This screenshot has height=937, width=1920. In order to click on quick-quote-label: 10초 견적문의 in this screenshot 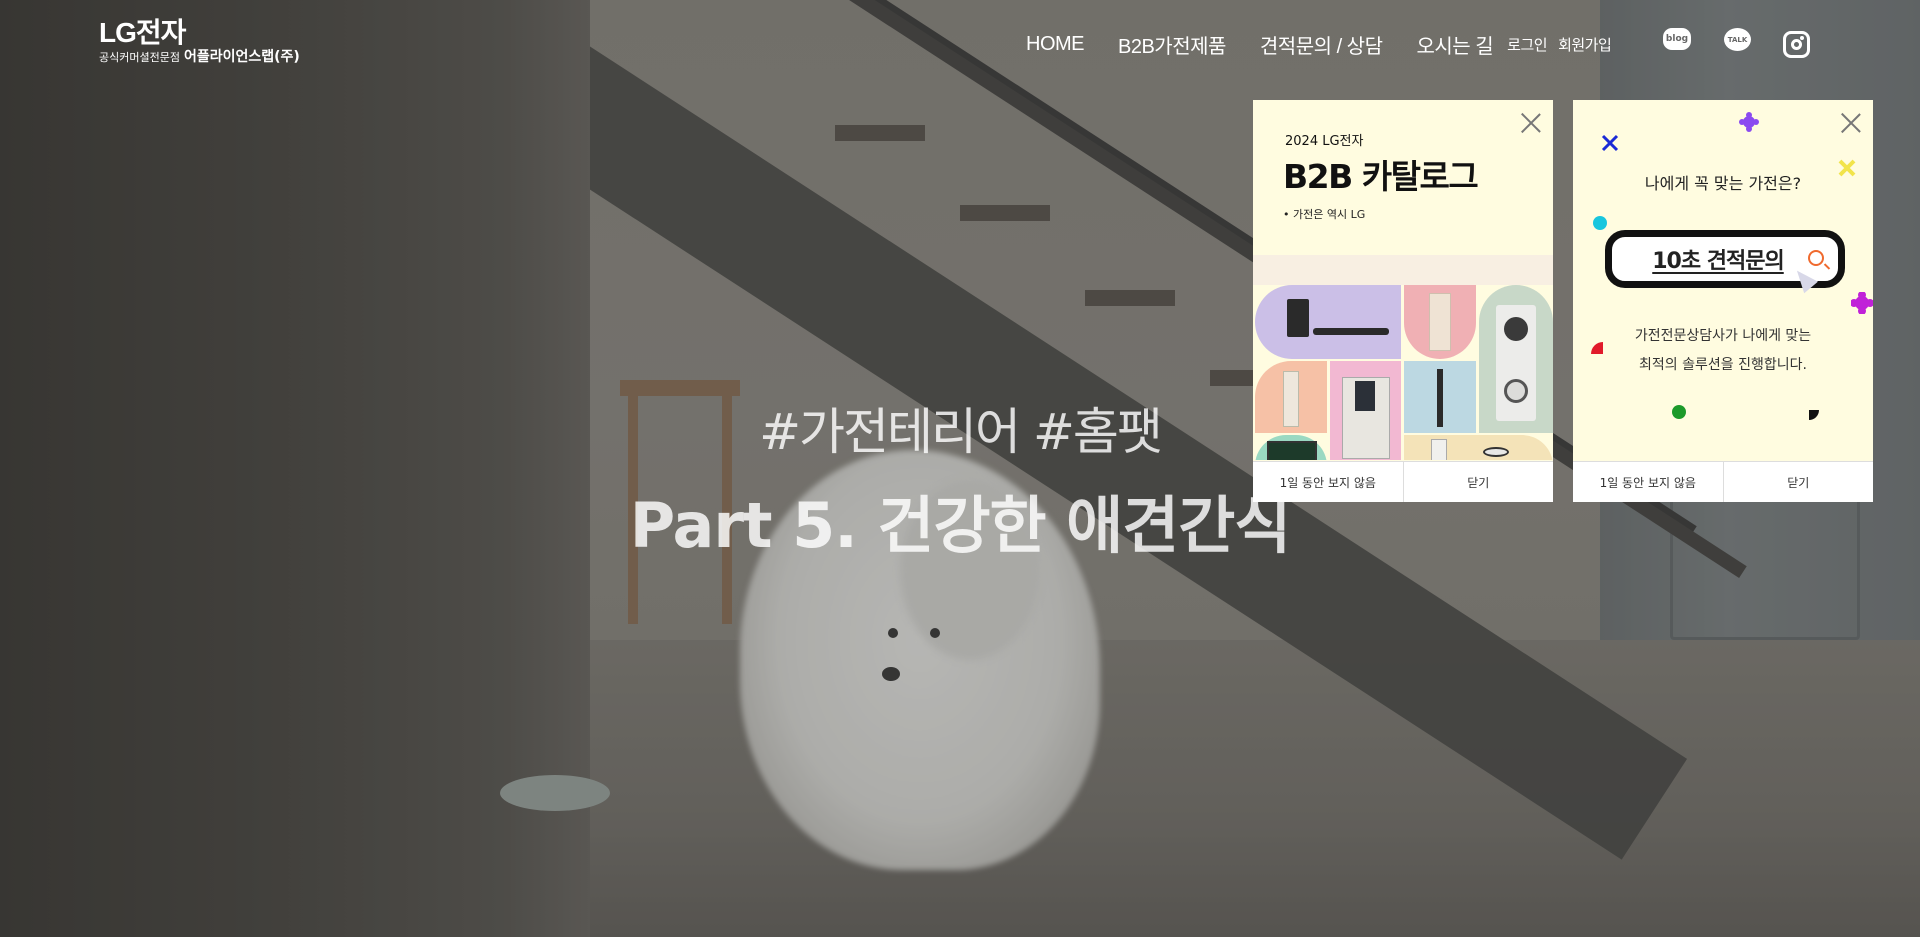, I will do `click(1718, 261)`.